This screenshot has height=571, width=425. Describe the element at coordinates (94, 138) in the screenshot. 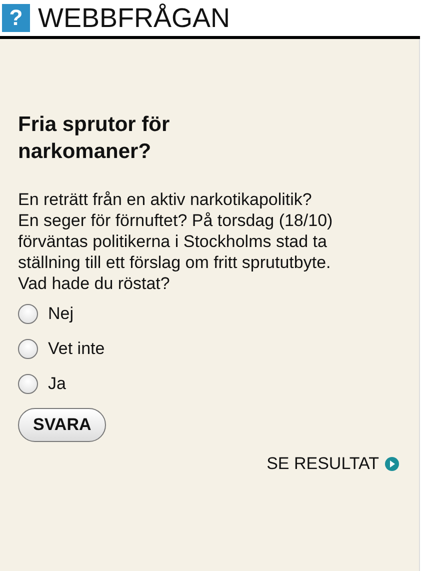

I see `poll-question: Fria sprutor för narkomaner?` at that location.